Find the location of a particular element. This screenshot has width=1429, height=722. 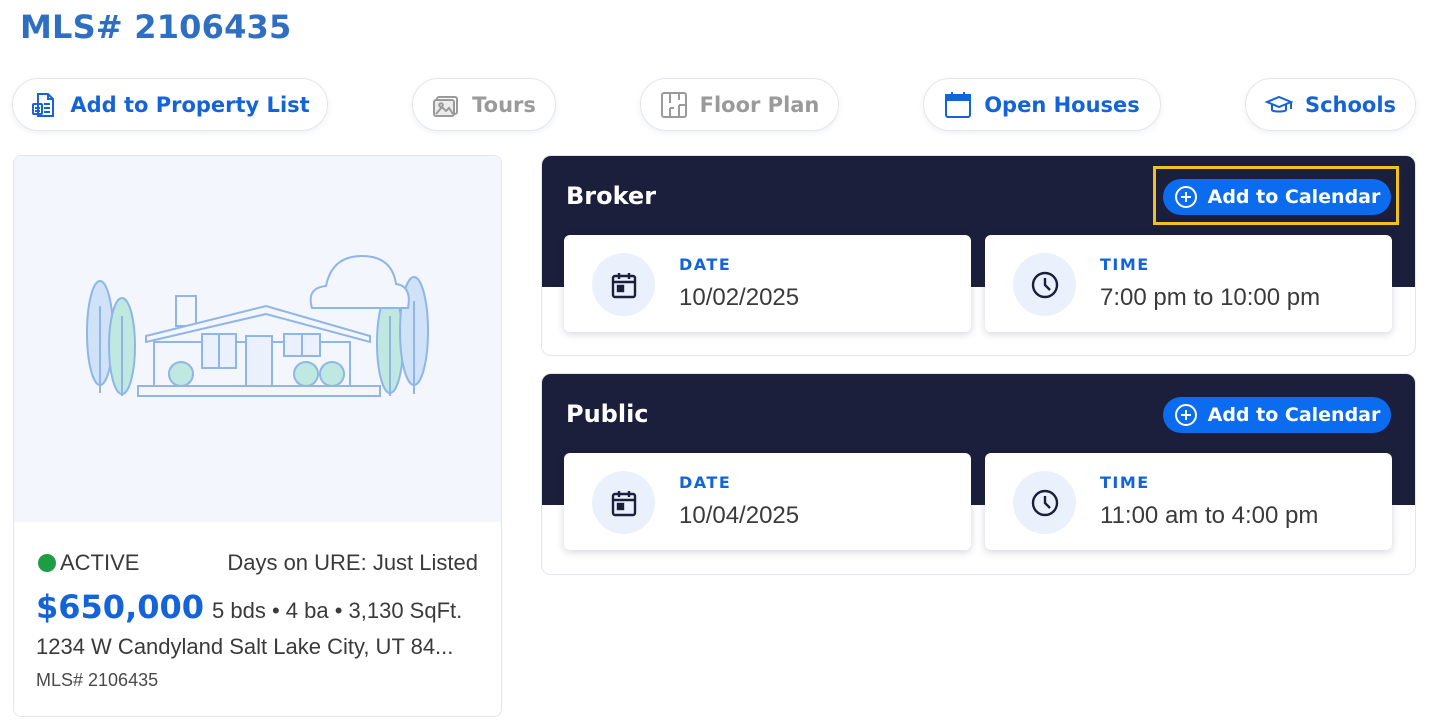

days-on-market: Days on URE: Just Listed is located at coordinates (352, 562).